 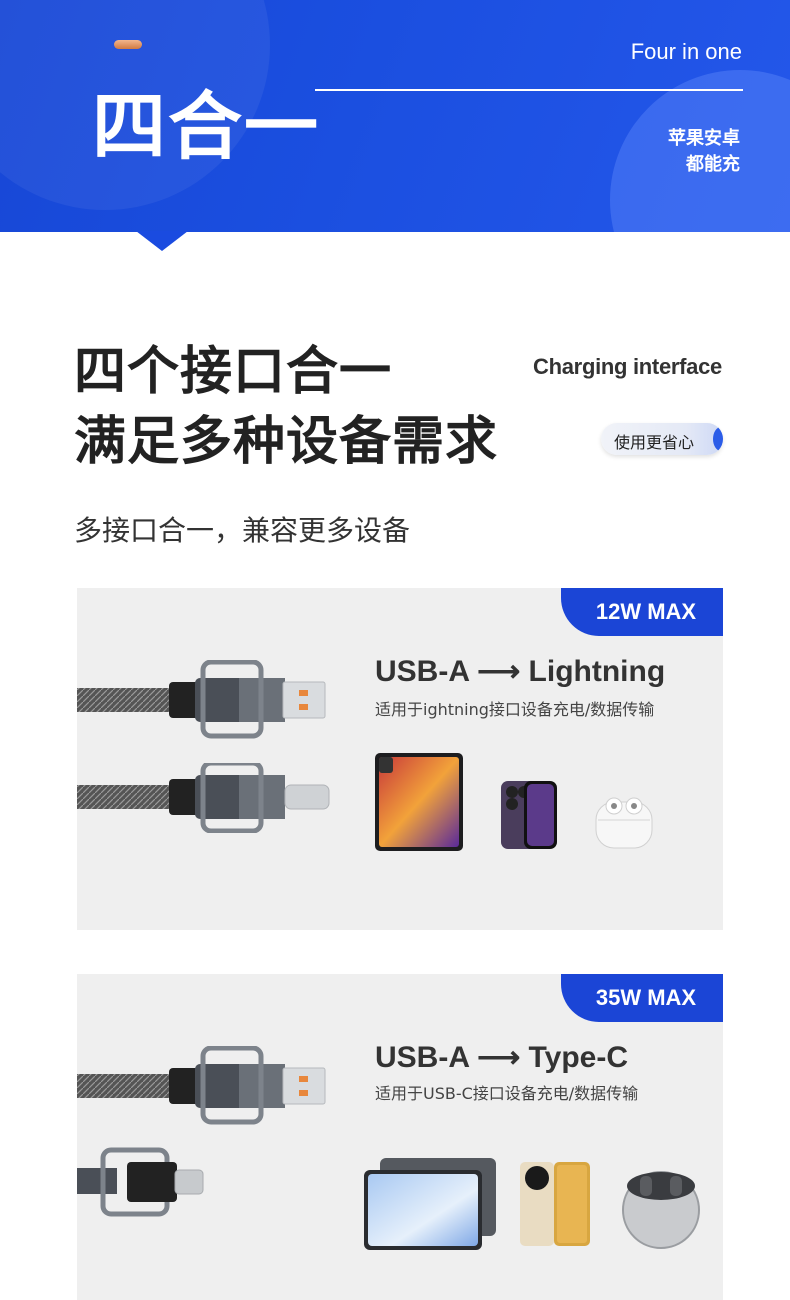 I want to click on power-badge: 35W MAX, so click(x=642, y=998).